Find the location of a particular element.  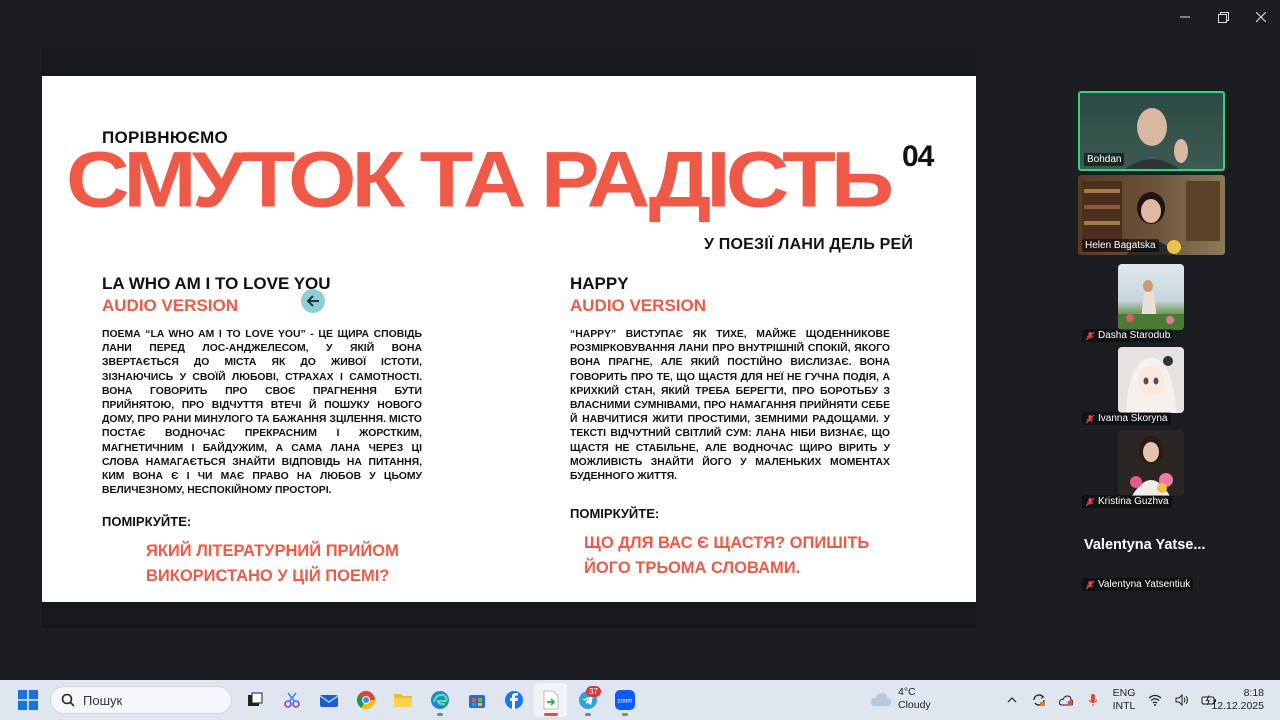

minimize-icon is located at coordinates (1185, 17).